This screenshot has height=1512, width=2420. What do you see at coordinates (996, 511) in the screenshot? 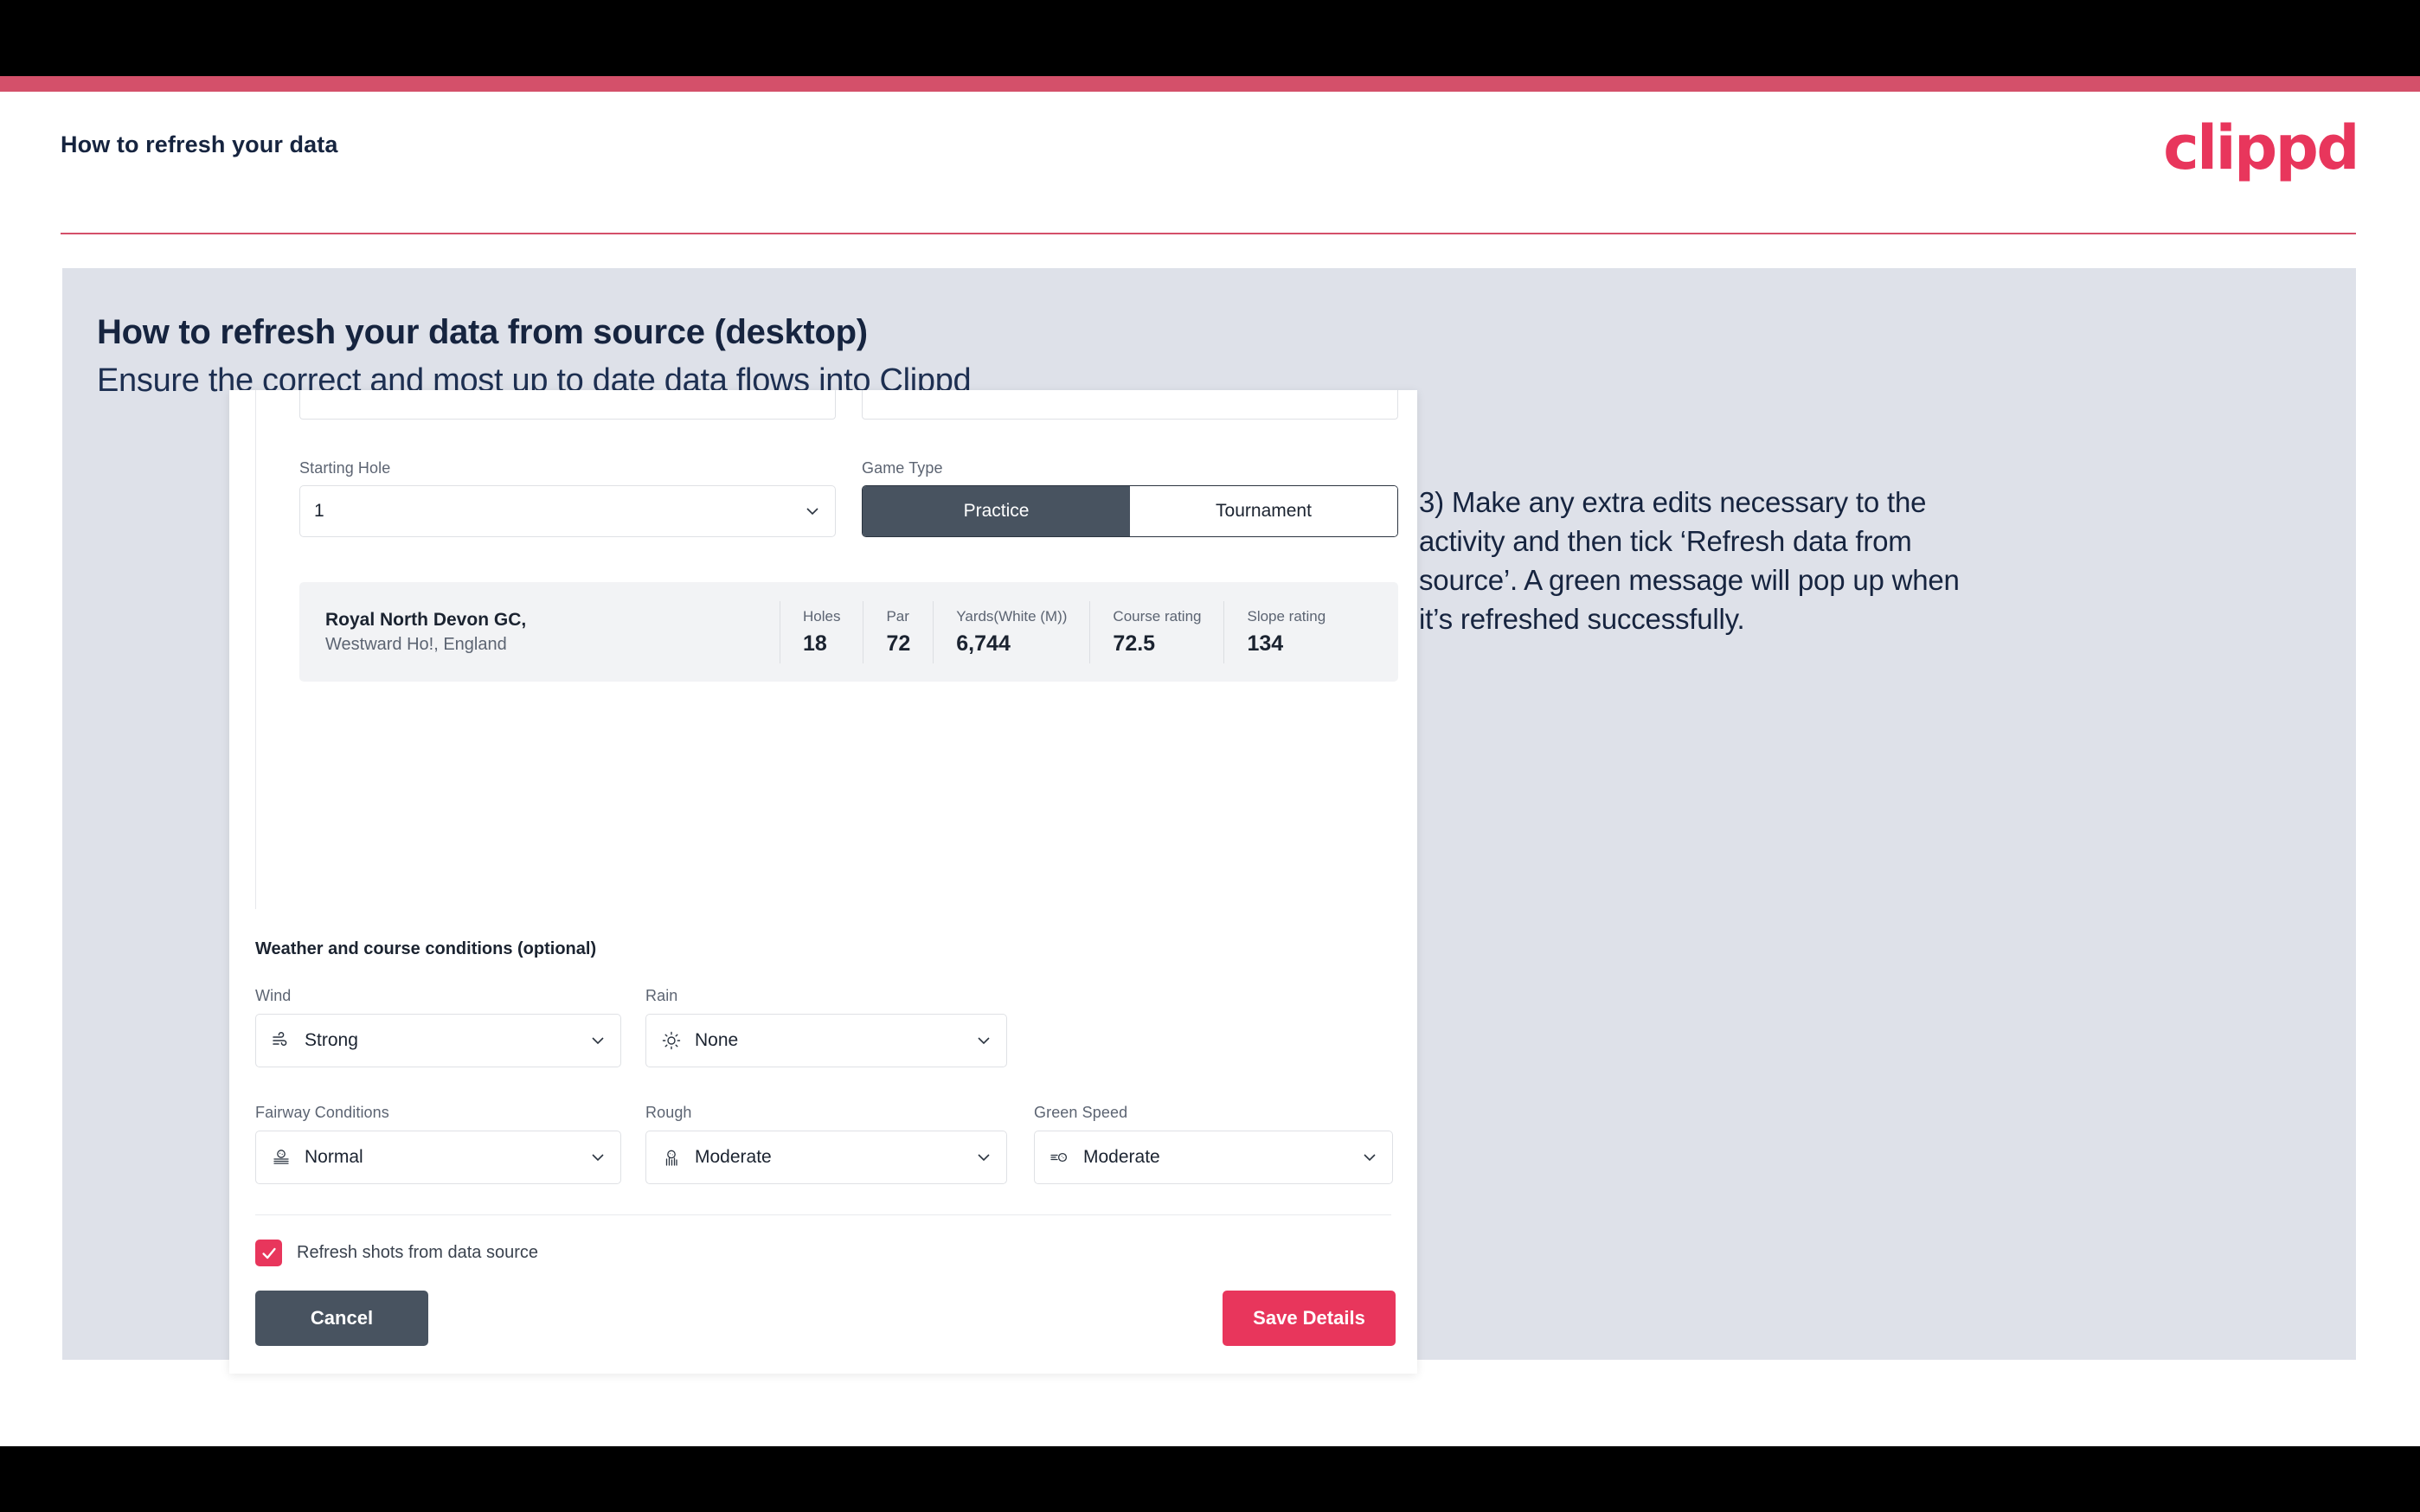
I see `game-type-option-practice: Practice` at bounding box center [996, 511].